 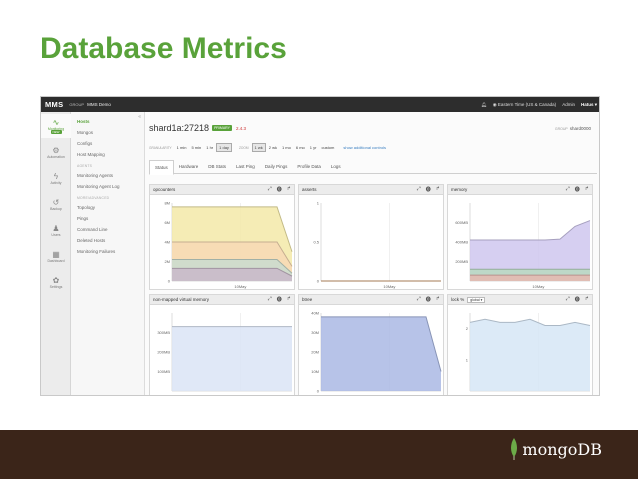 What do you see at coordinates (514, 449) in the screenshot?
I see `leaf-icon` at bounding box center [514, 449].